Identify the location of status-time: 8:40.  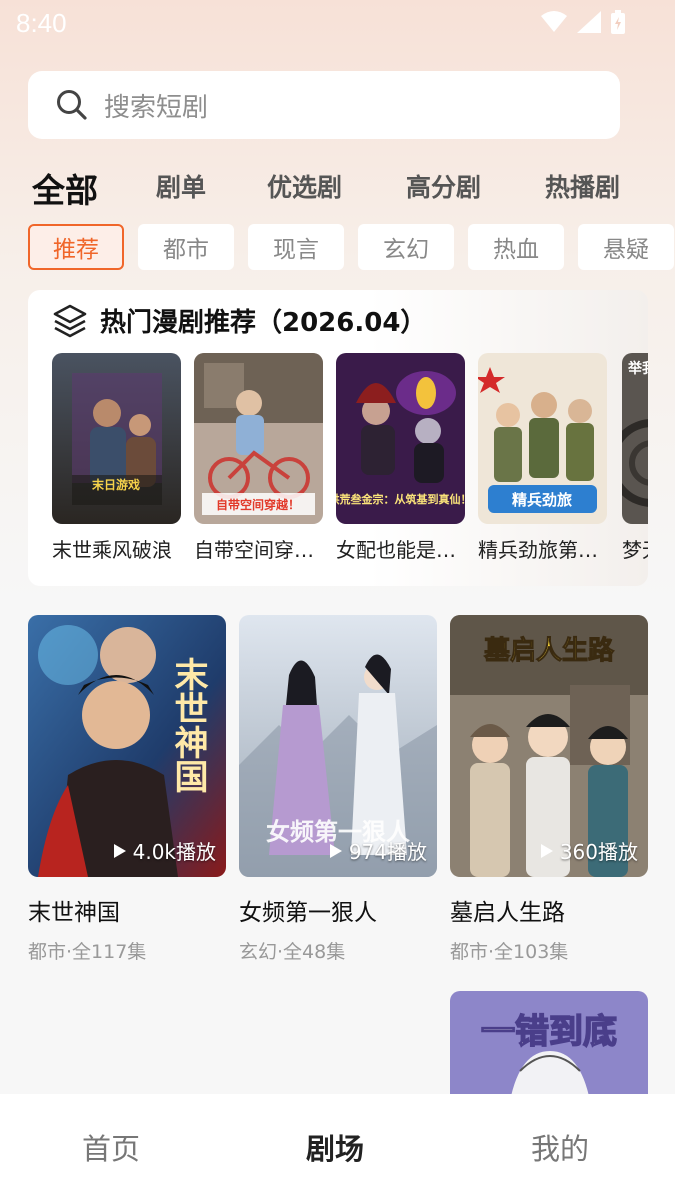
(41, 23).